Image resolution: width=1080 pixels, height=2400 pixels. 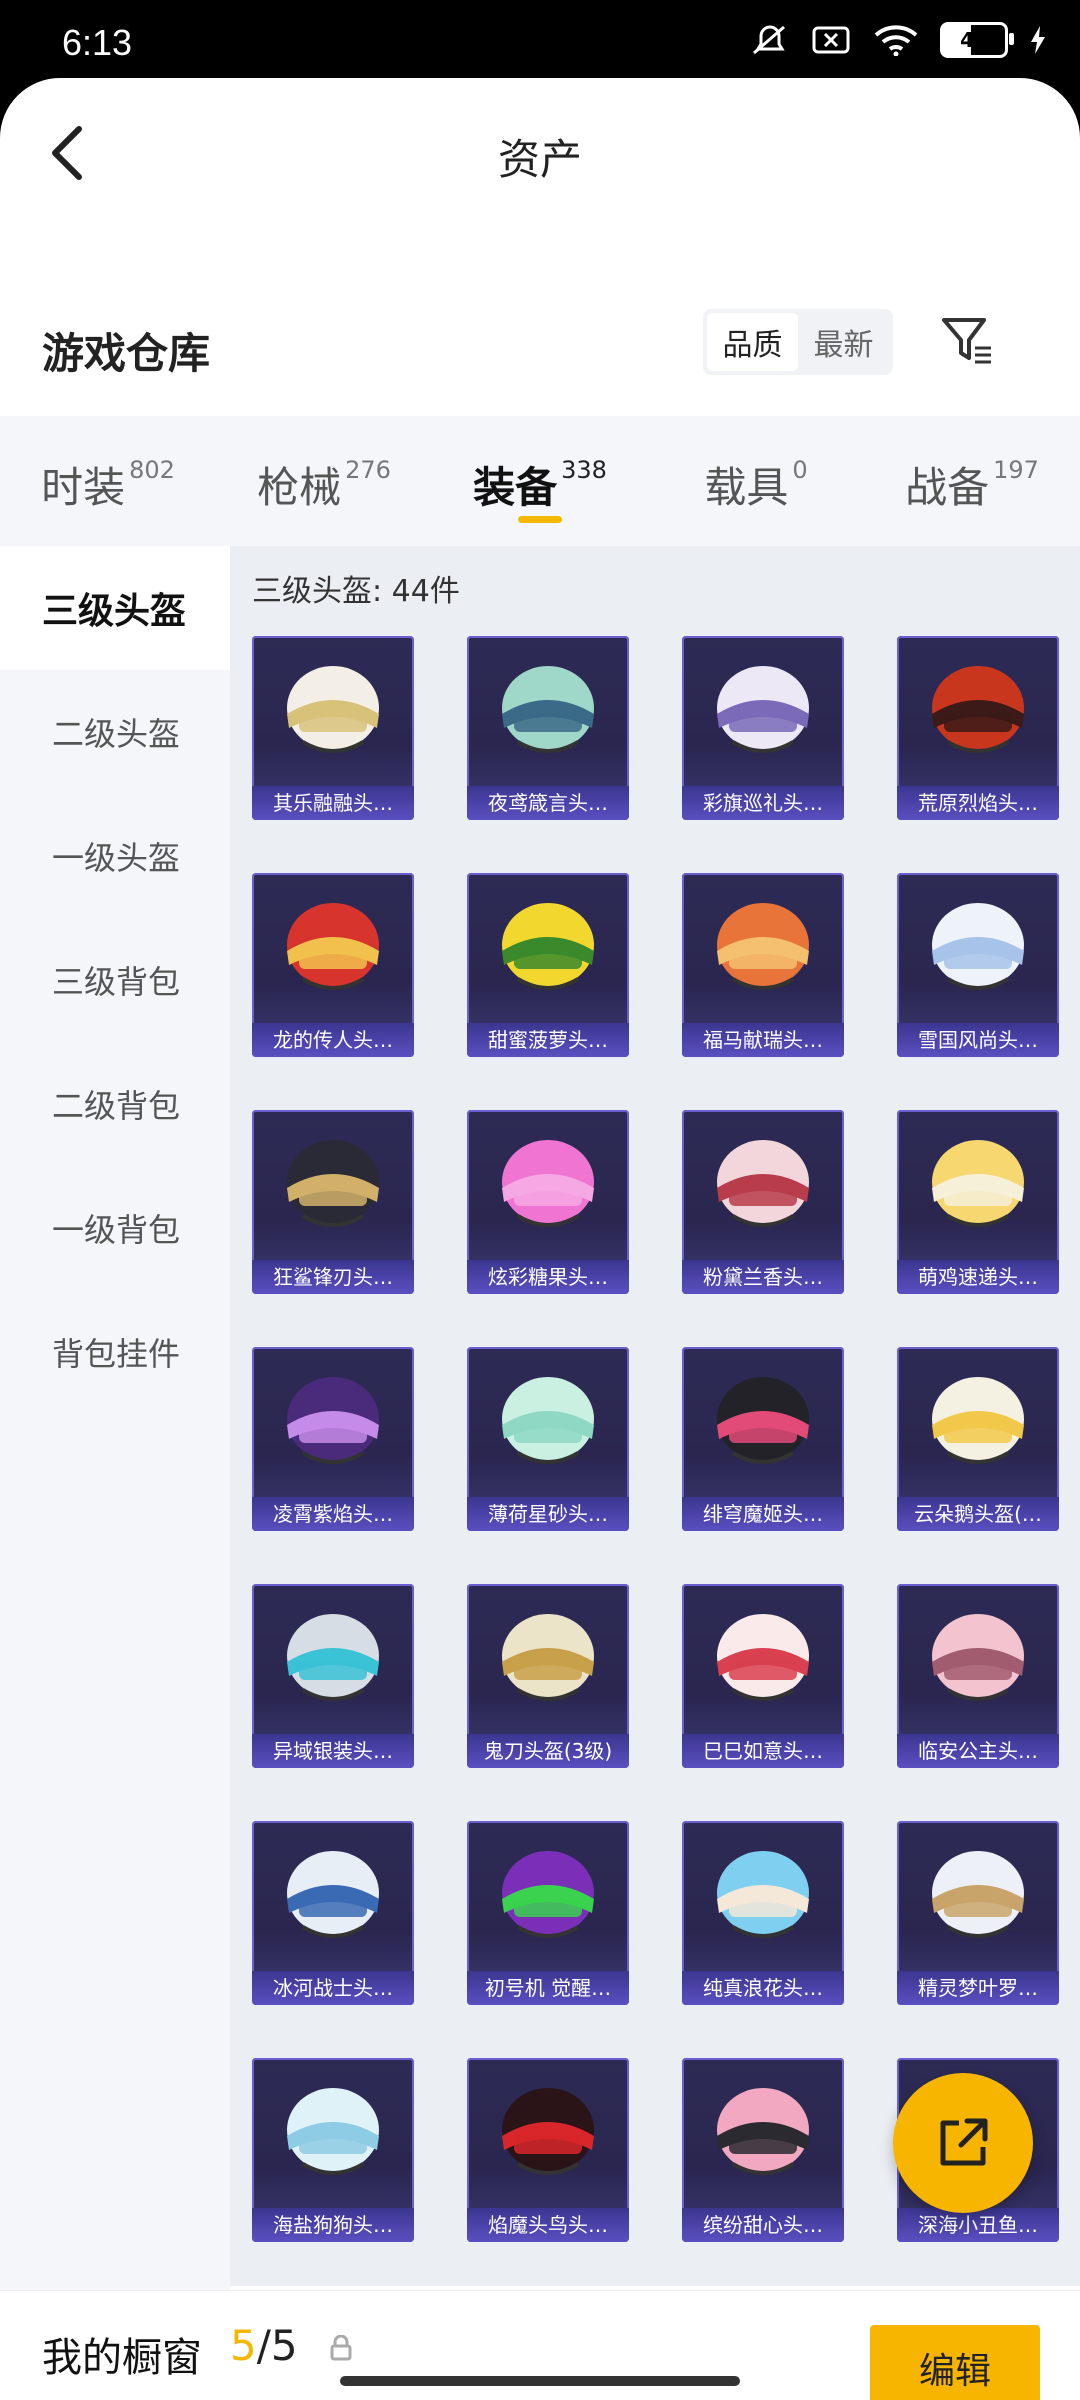 I want to click on sort-quality-option: 品质, so click(x=752, y=342).